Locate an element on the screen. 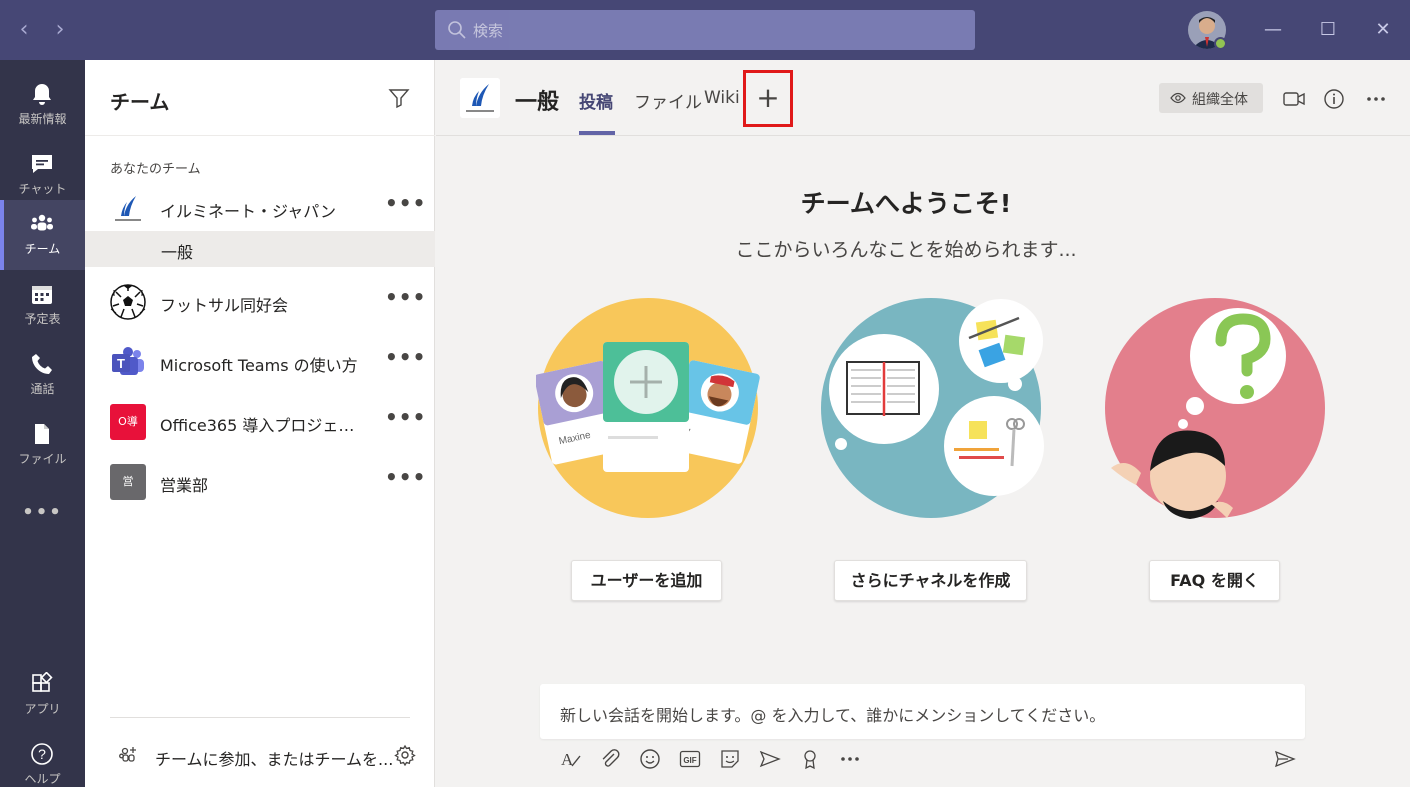 The height and width of the screenshot is (787, 1410). rail-label: 最新情報 is located at coordinates (42, 119).